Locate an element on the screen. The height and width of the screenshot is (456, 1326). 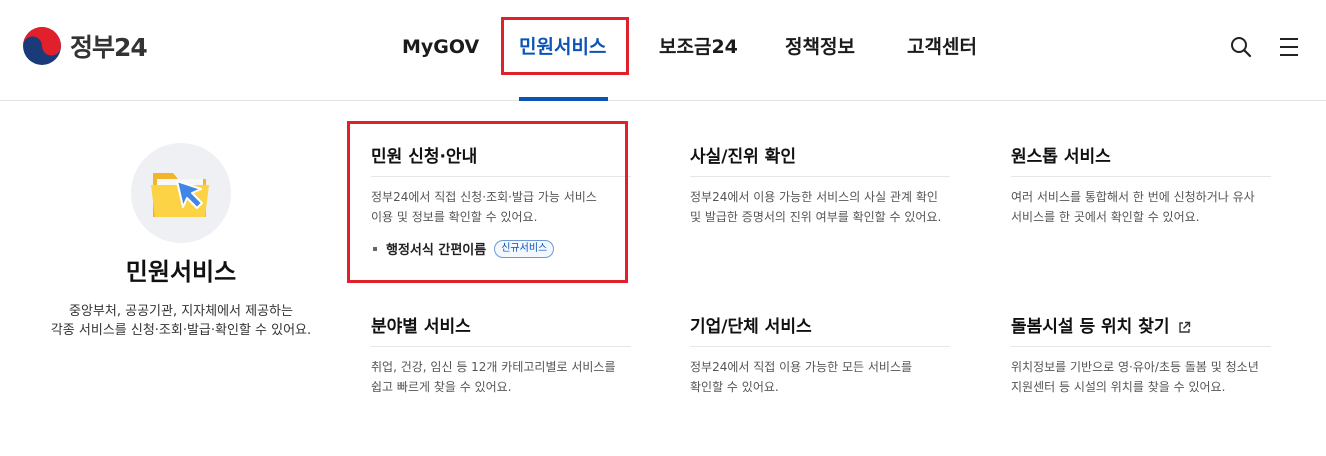
nav-item-mygov: MyGOV is located at coordinates (440, 47).